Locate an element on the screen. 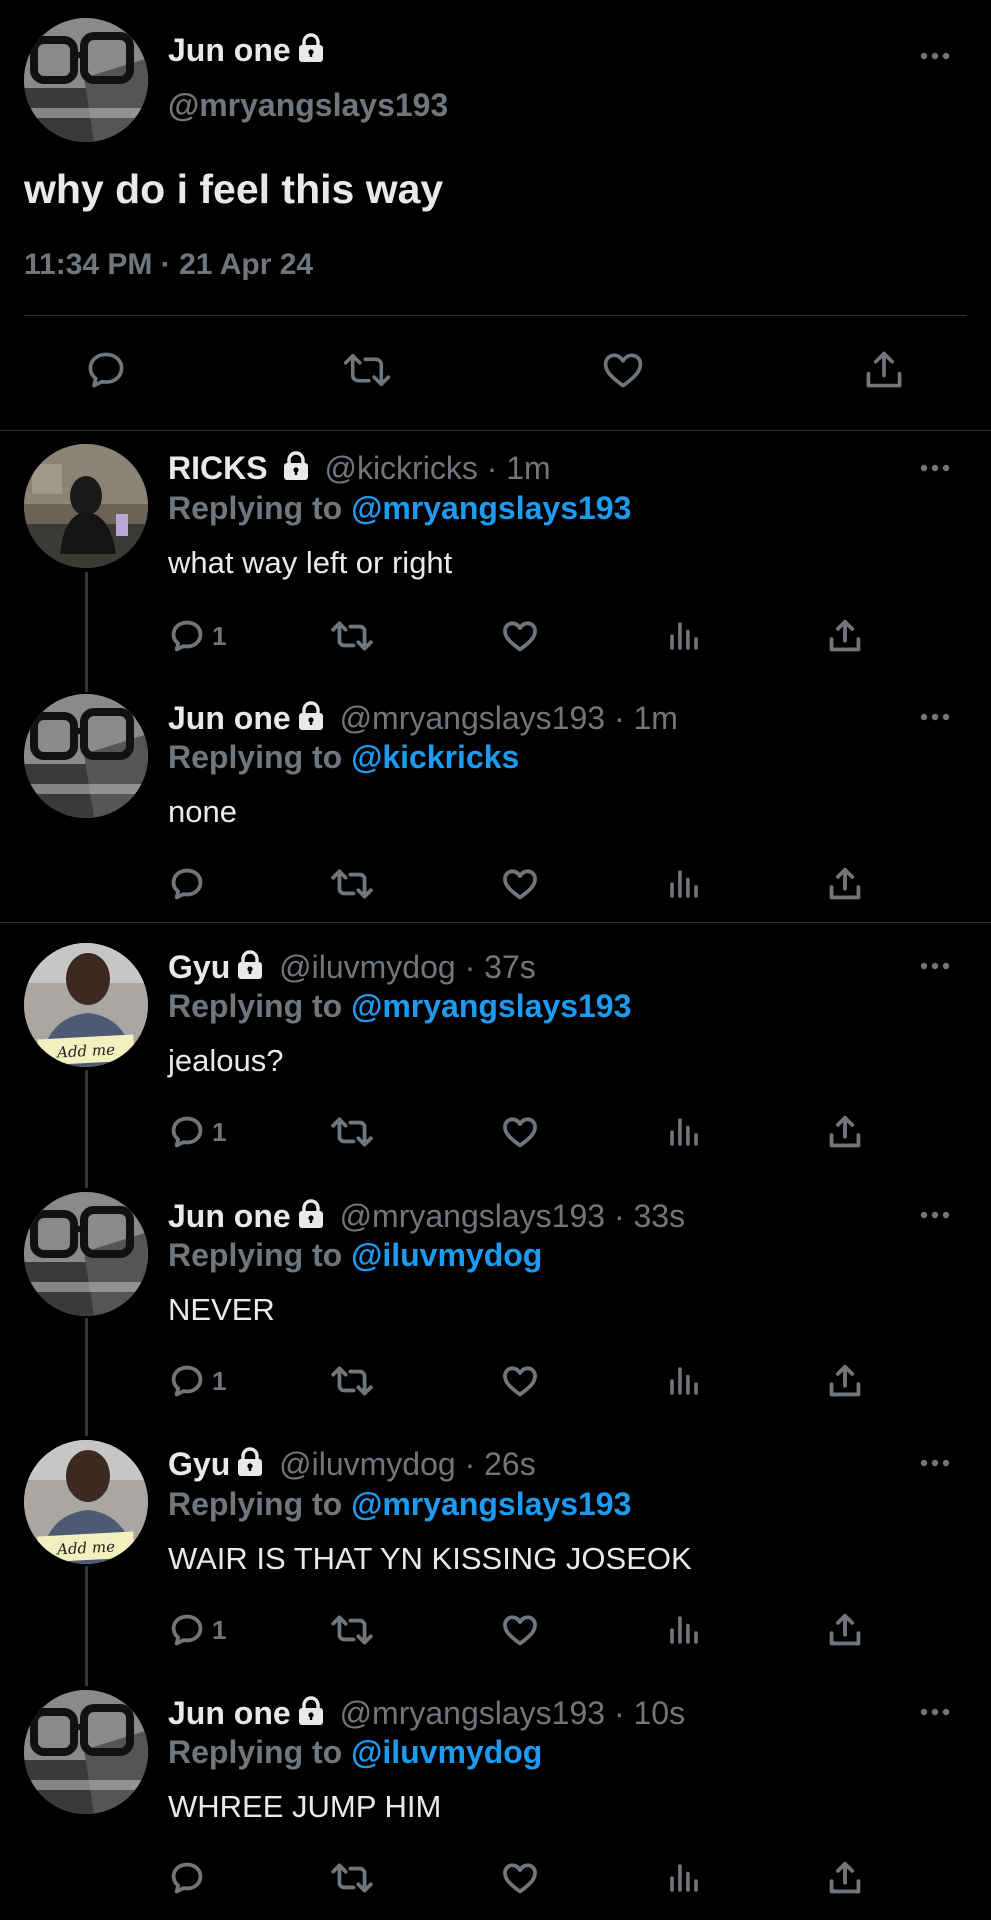  date: 21 Apr 24 is located at coordinates (246, 264).